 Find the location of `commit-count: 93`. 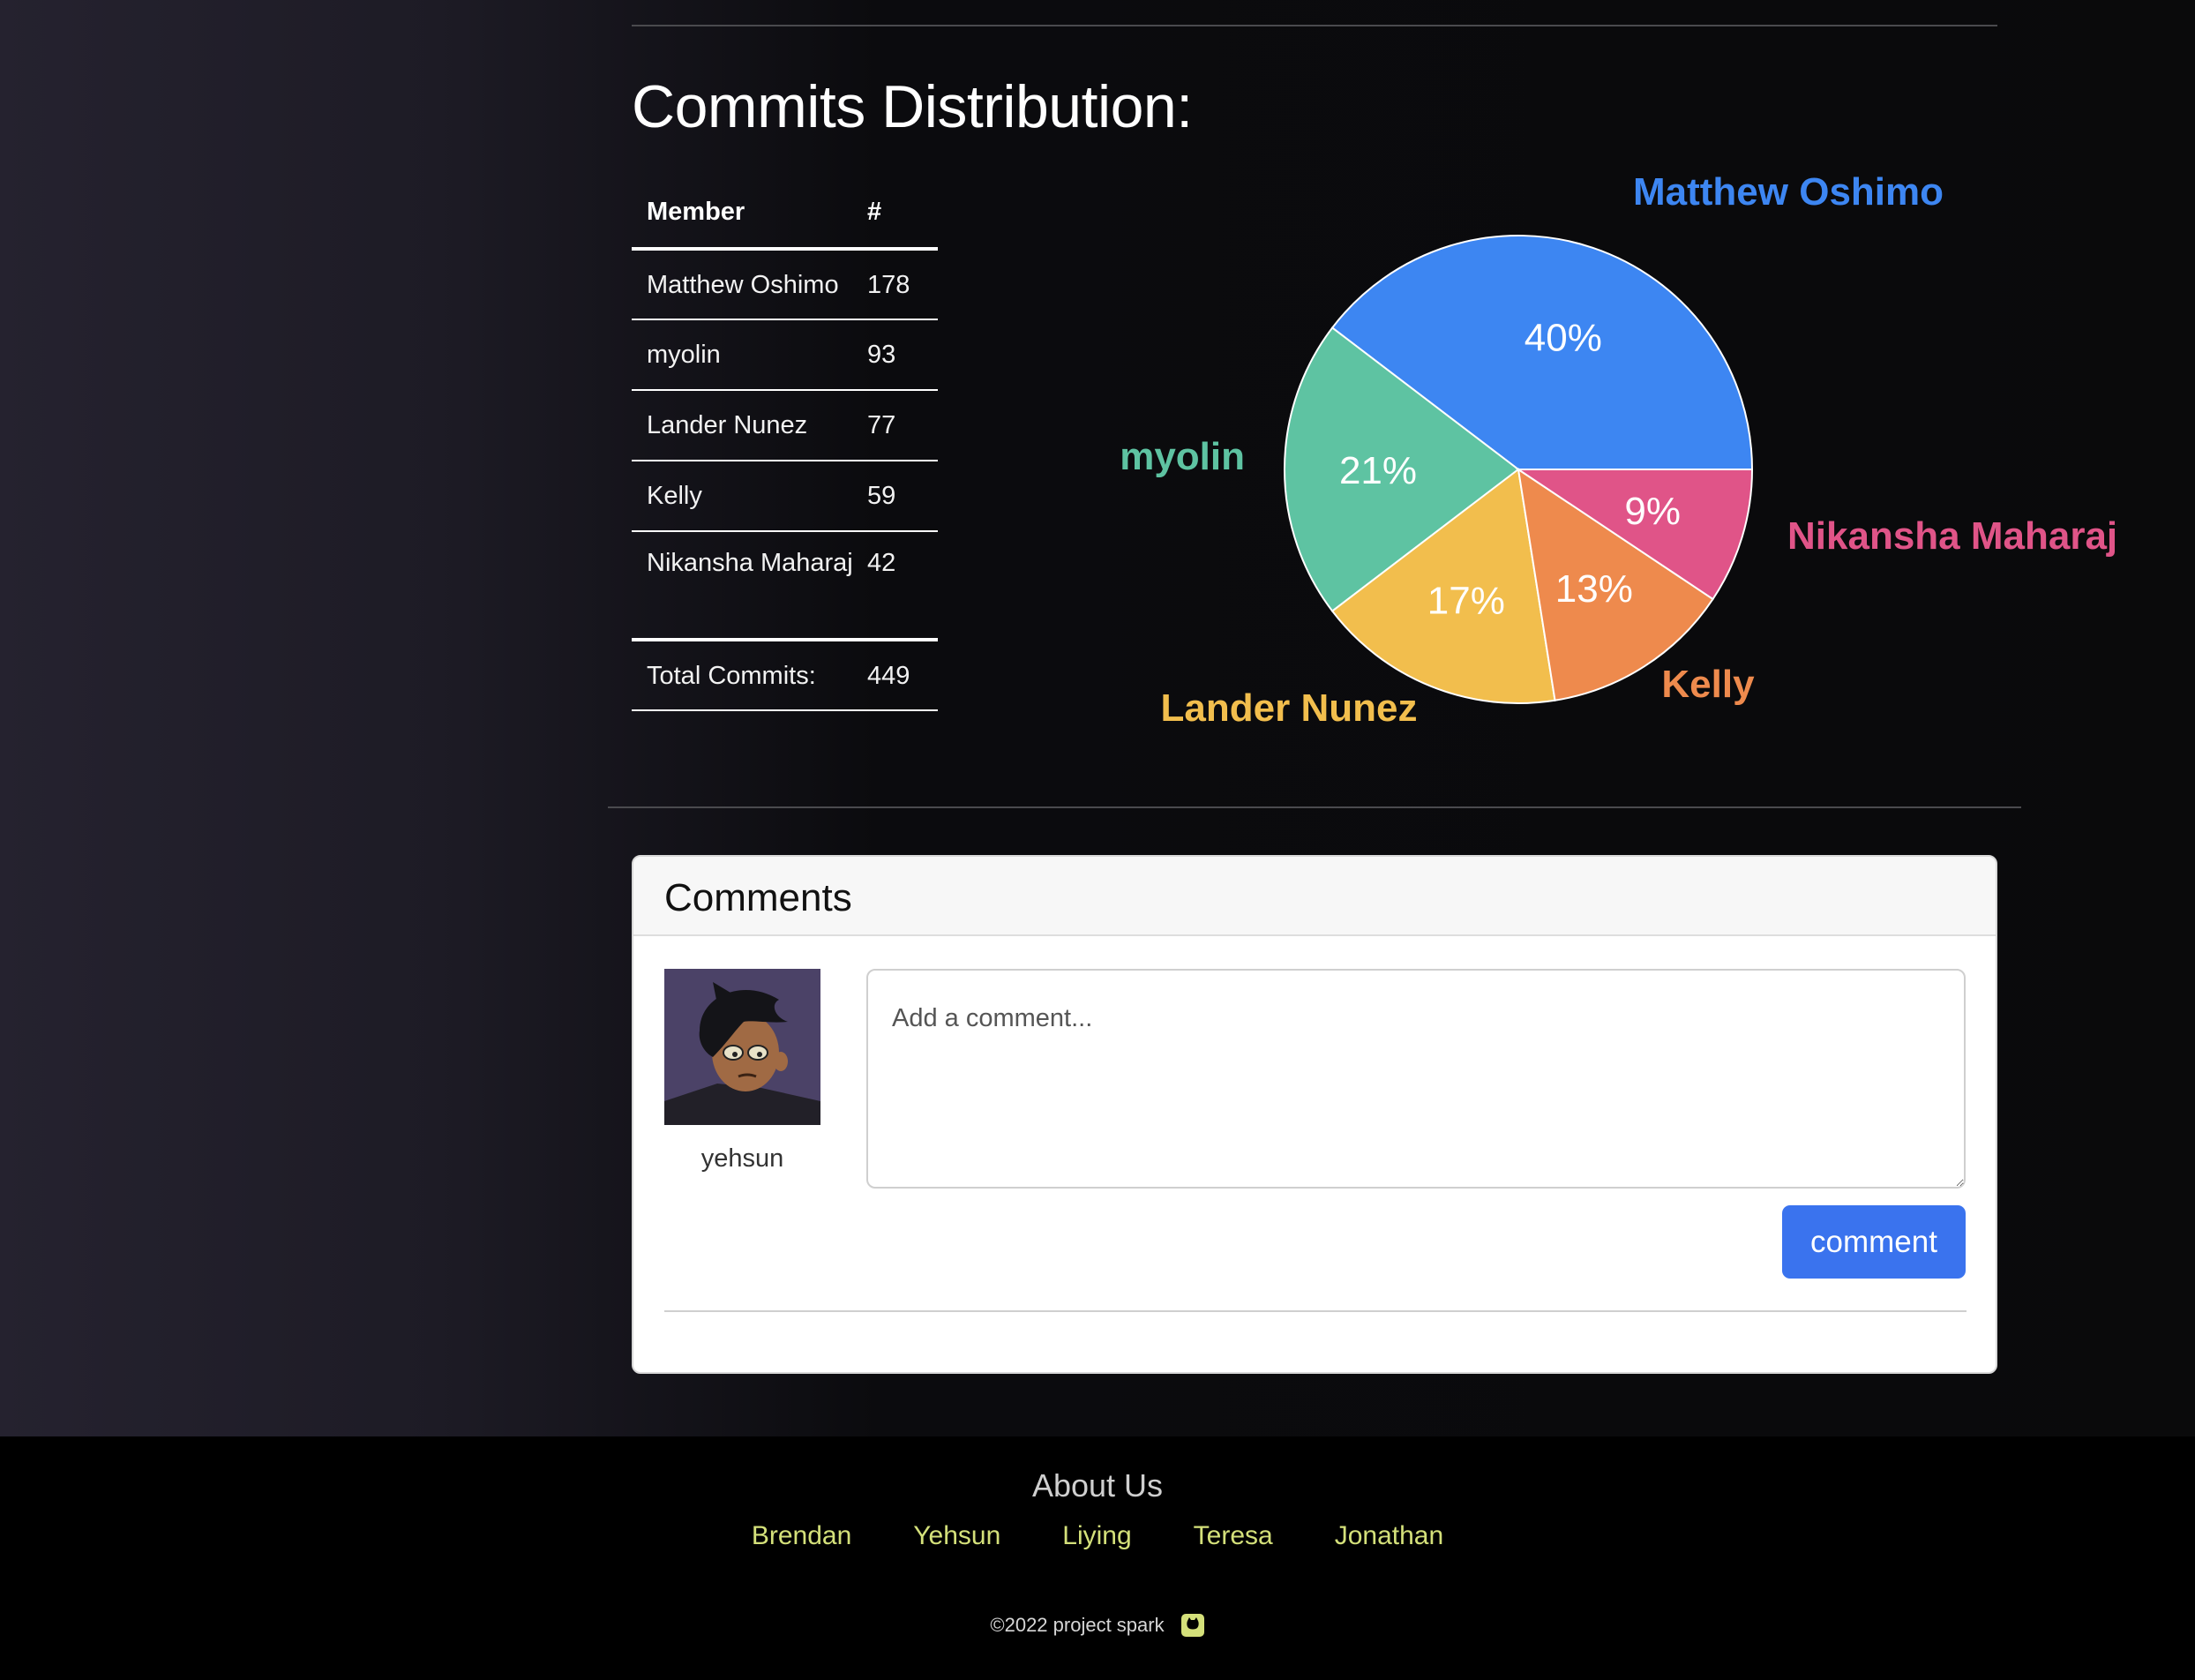

commit-count: 93 is located at coordinates (902, 355).